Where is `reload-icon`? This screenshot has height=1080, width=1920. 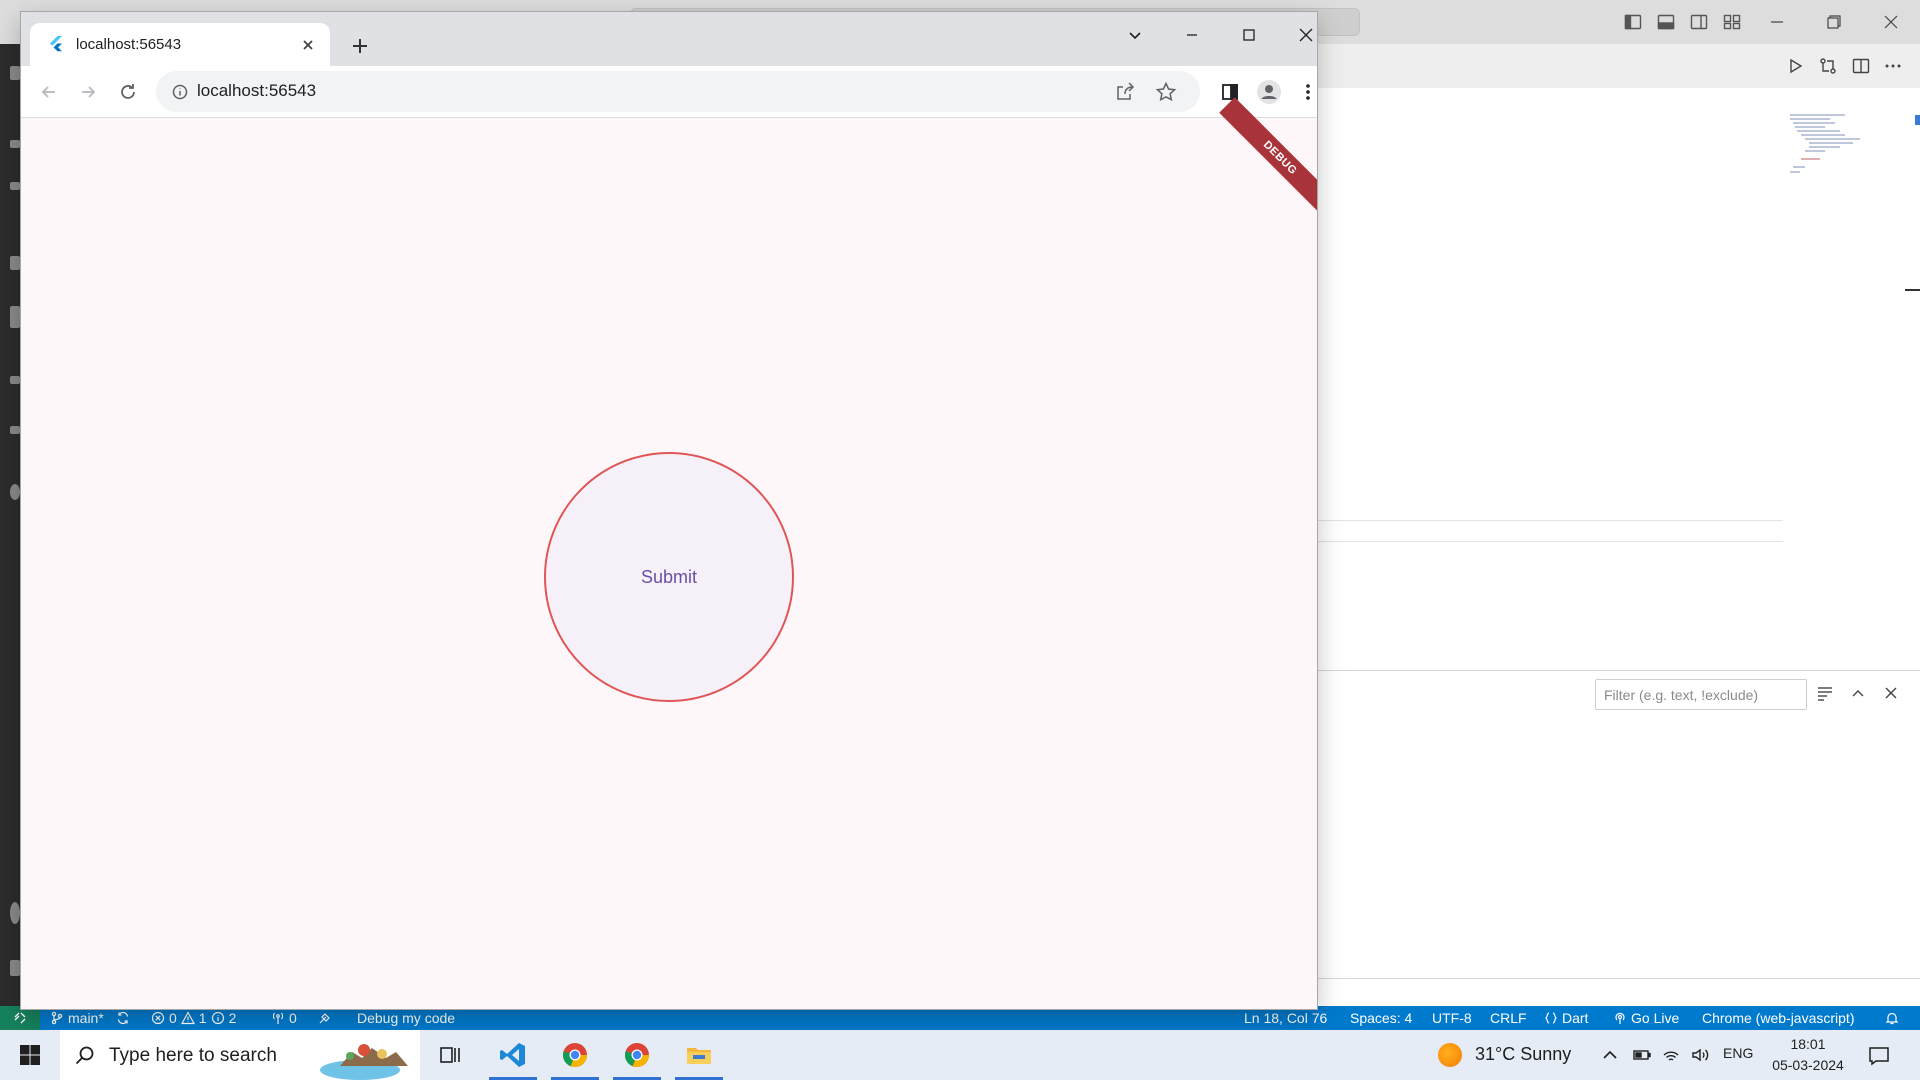
reload-icon is located at coordinates (128, 92).